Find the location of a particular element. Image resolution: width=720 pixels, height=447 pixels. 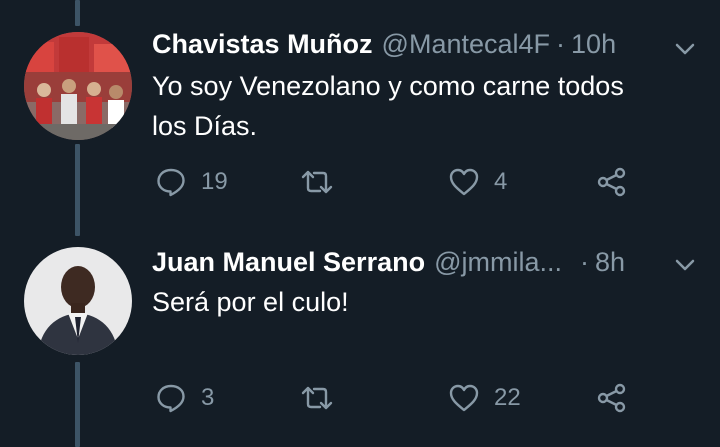

reply-count: 3 is located at coordinates (208, 397).